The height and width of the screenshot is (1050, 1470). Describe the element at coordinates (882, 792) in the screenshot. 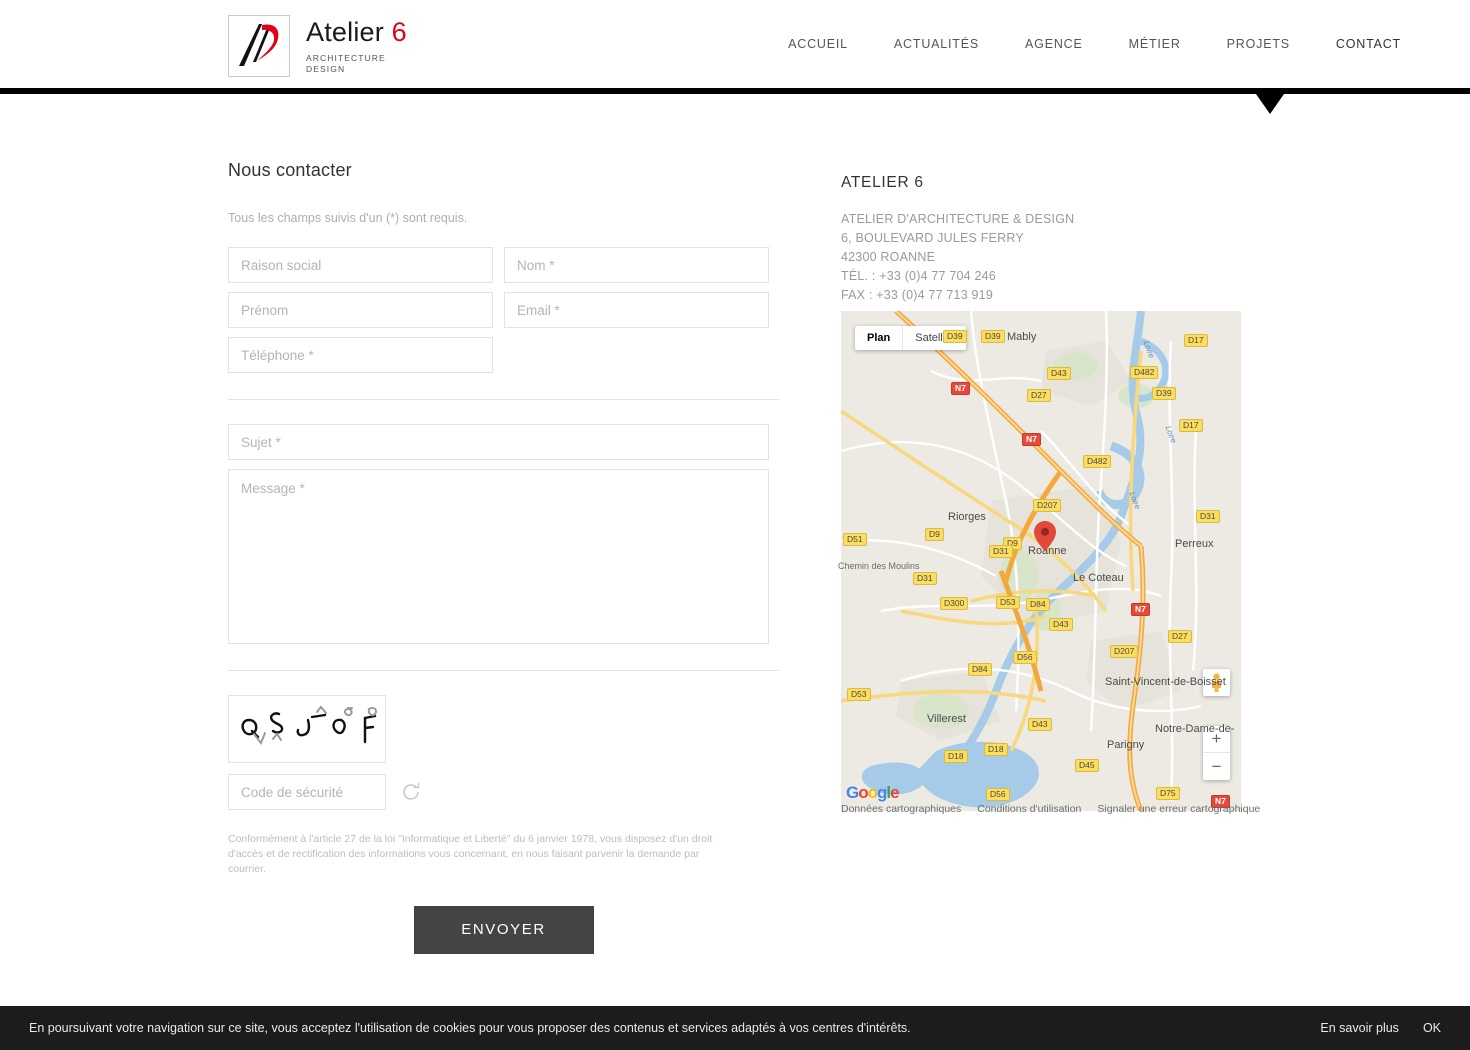

I see `google-logo-g2: g` at that location.